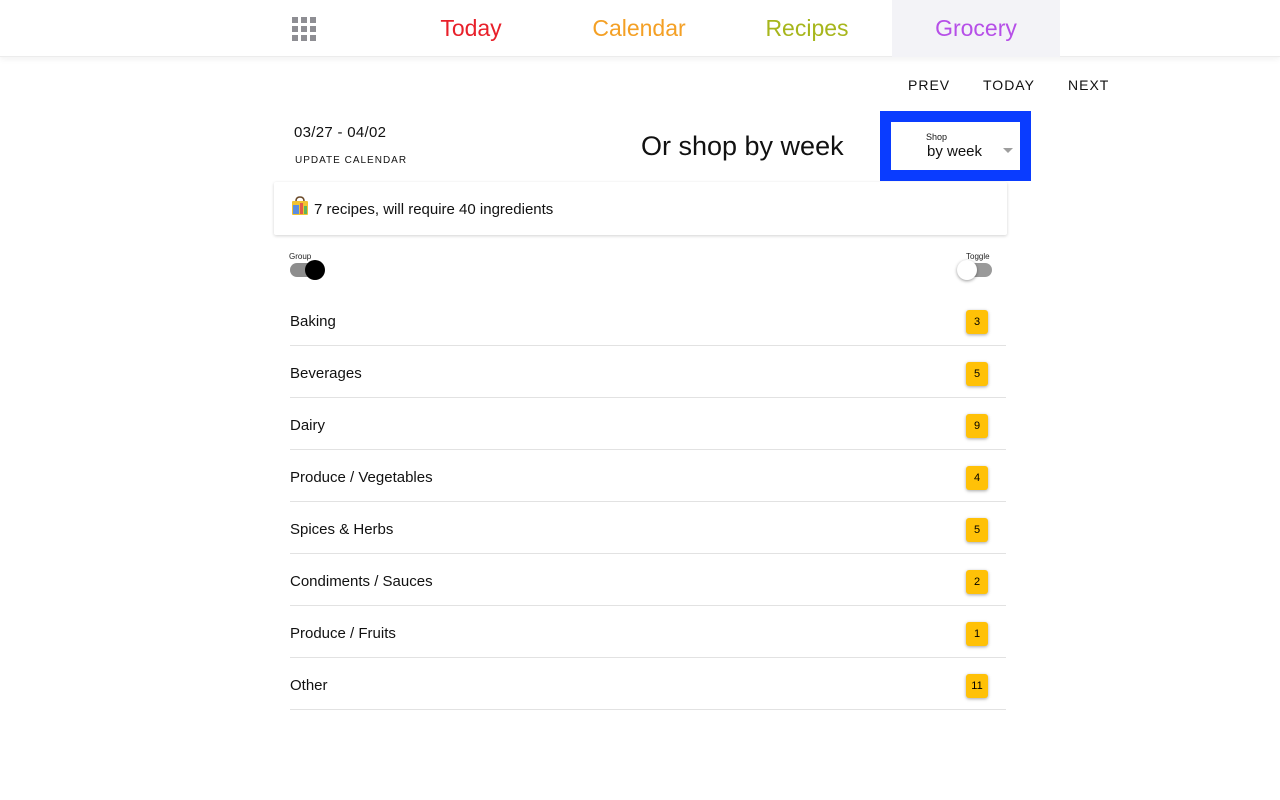  I want to click on category-row: Produce / Vegetables 4, so click(648, 476).